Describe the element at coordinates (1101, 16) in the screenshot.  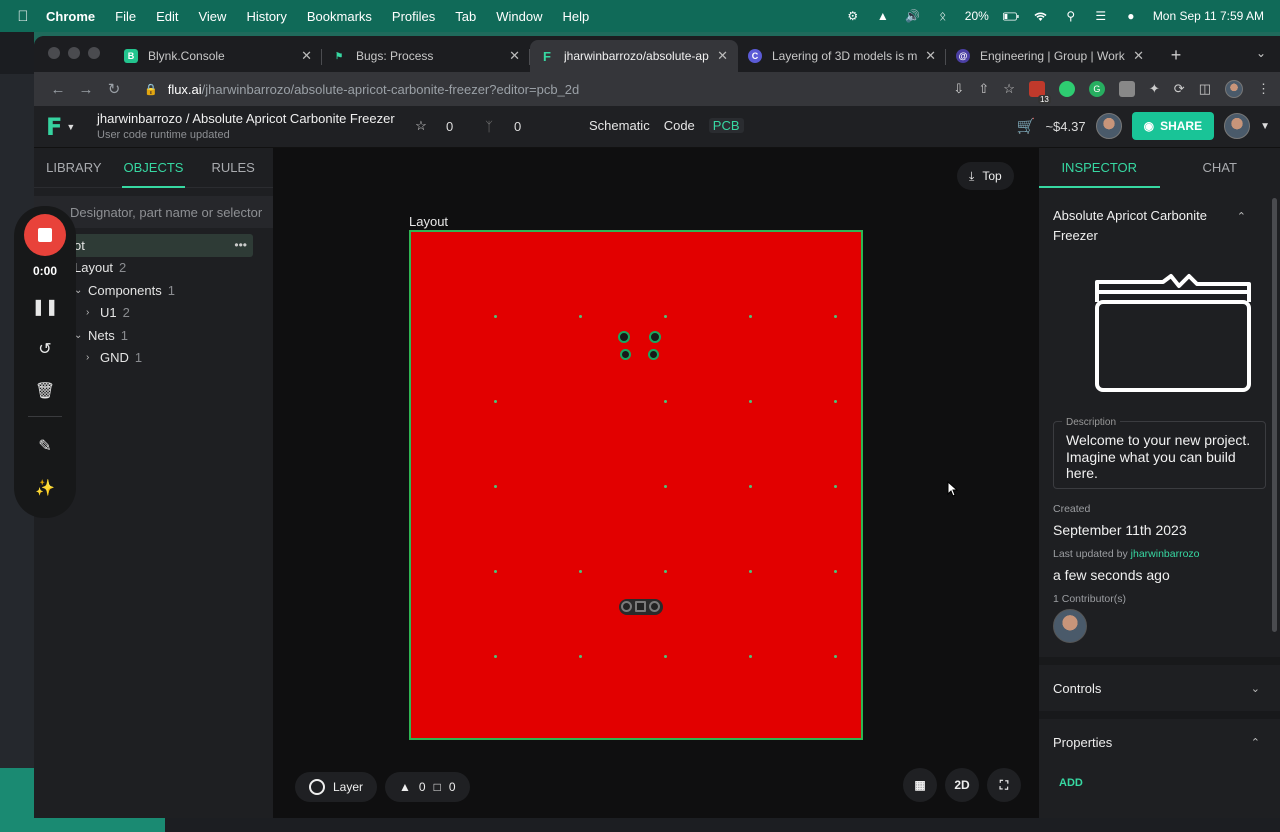
I see `control-center-icon: ☰` at that location.